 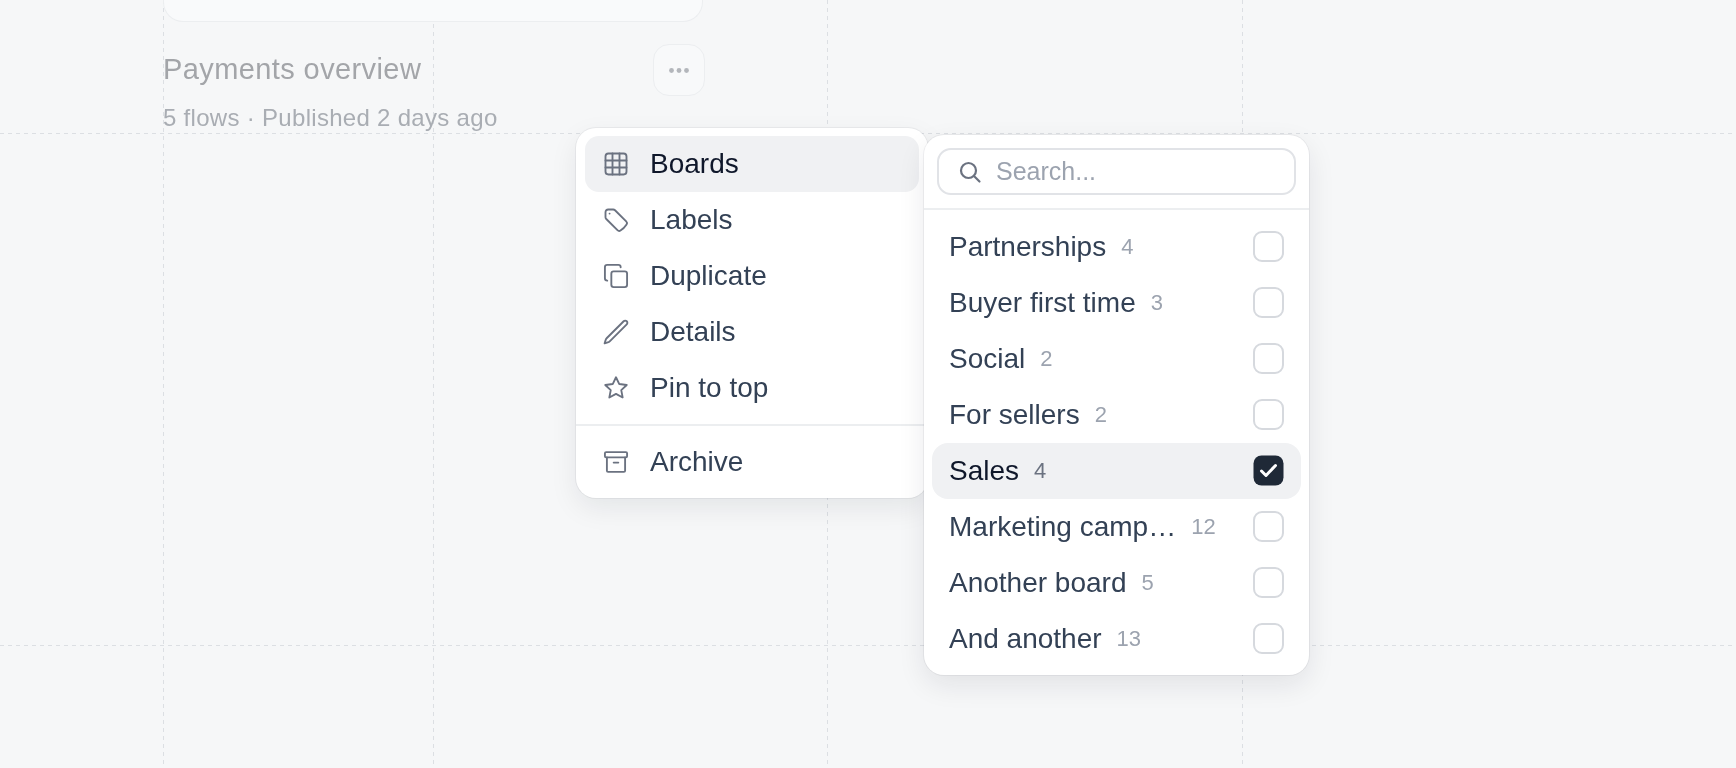 I want to click on board-option: For sellers 2, so click(x=1116, y=414).